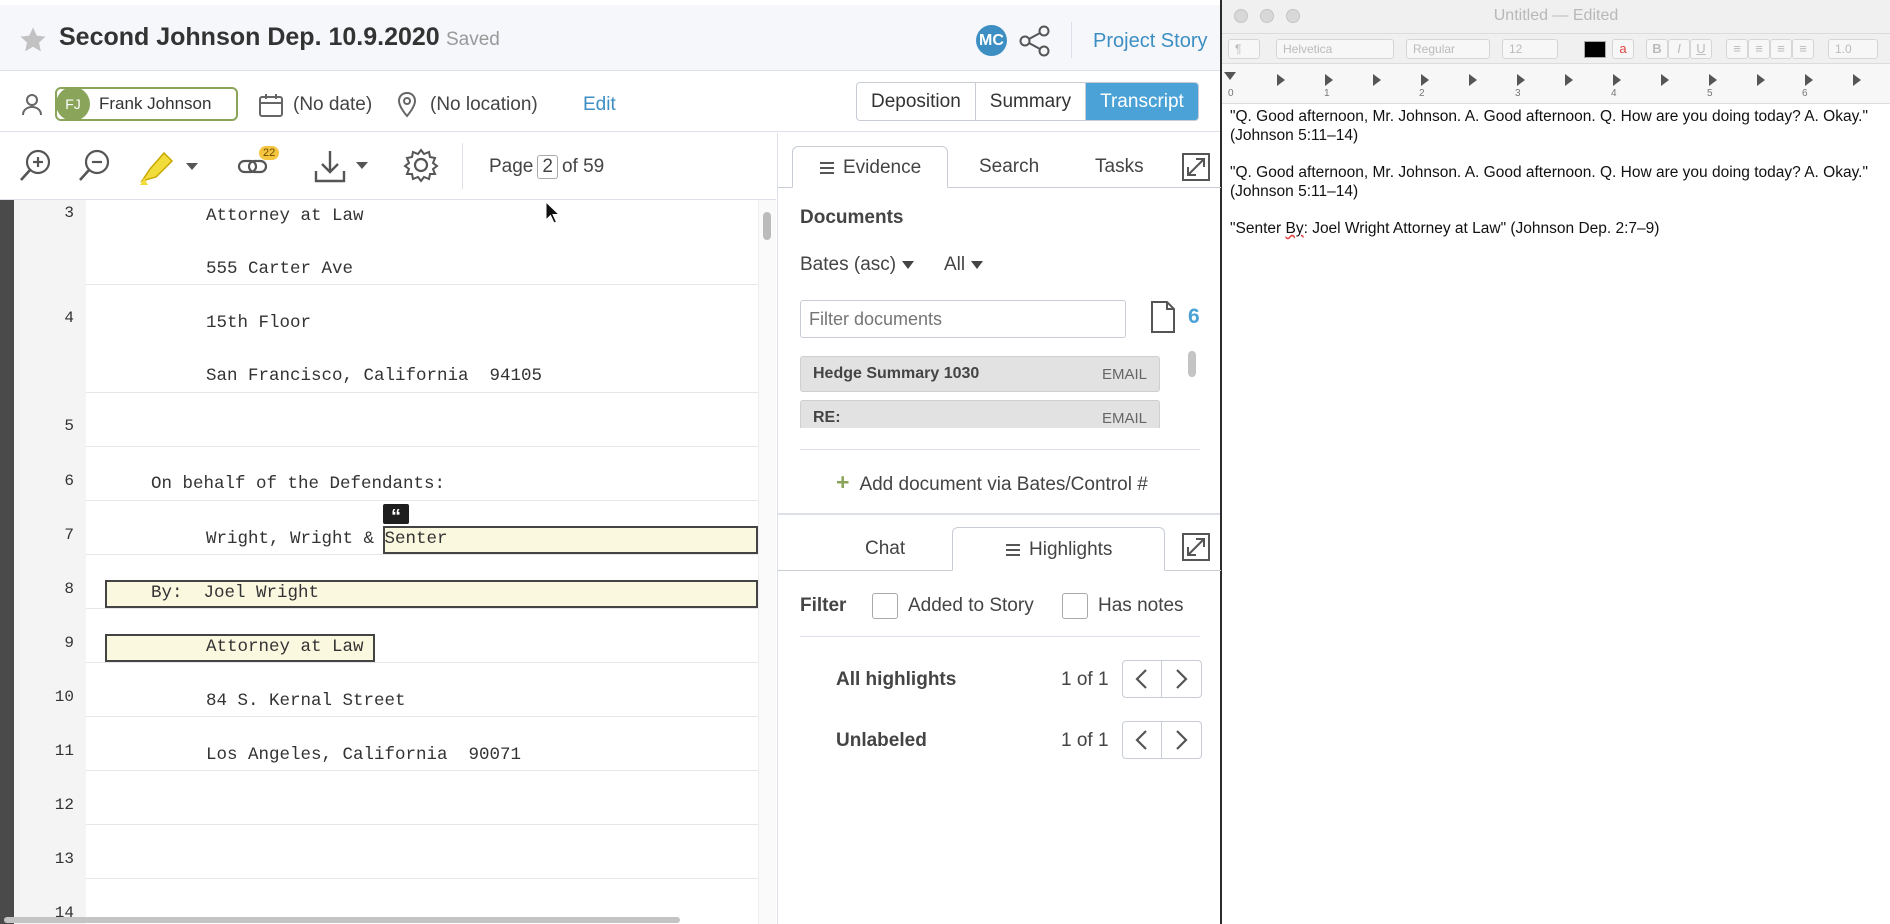 This screenshot has width=1890, height=924. Describe the element at coordinates (1803, 49) in the screenshot. I see `justify-button: ≡` at that location.